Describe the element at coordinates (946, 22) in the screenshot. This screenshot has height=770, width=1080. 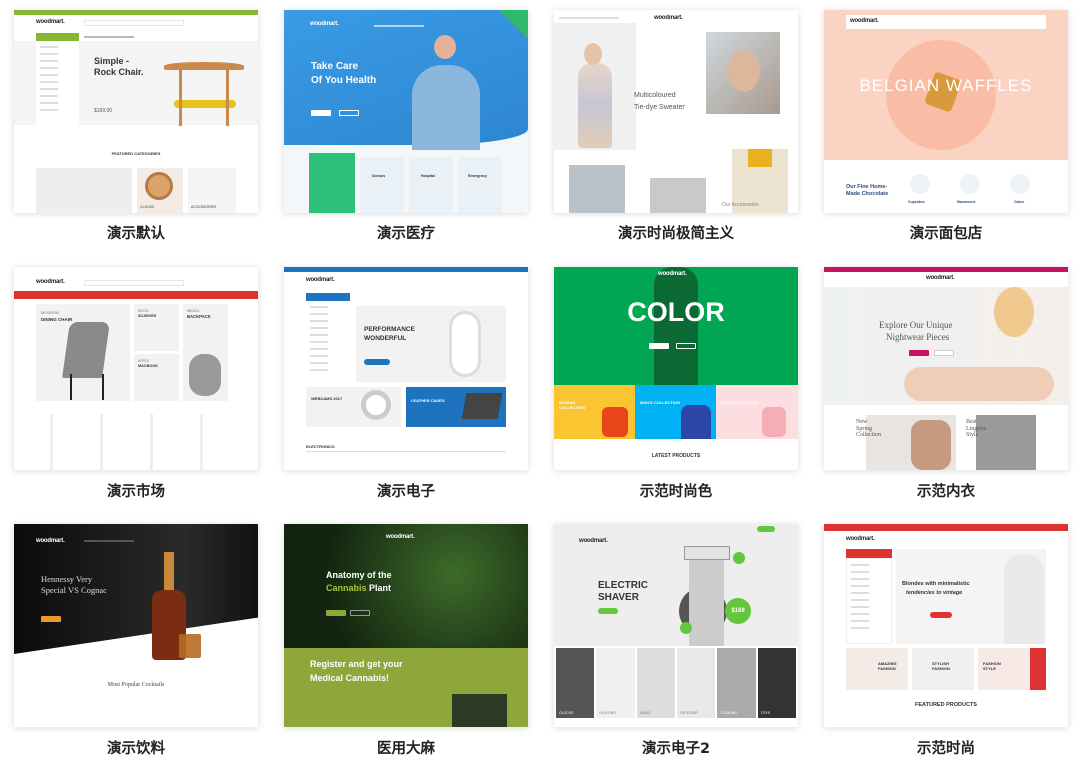
I see `header-bar: woodmart.` at that location.